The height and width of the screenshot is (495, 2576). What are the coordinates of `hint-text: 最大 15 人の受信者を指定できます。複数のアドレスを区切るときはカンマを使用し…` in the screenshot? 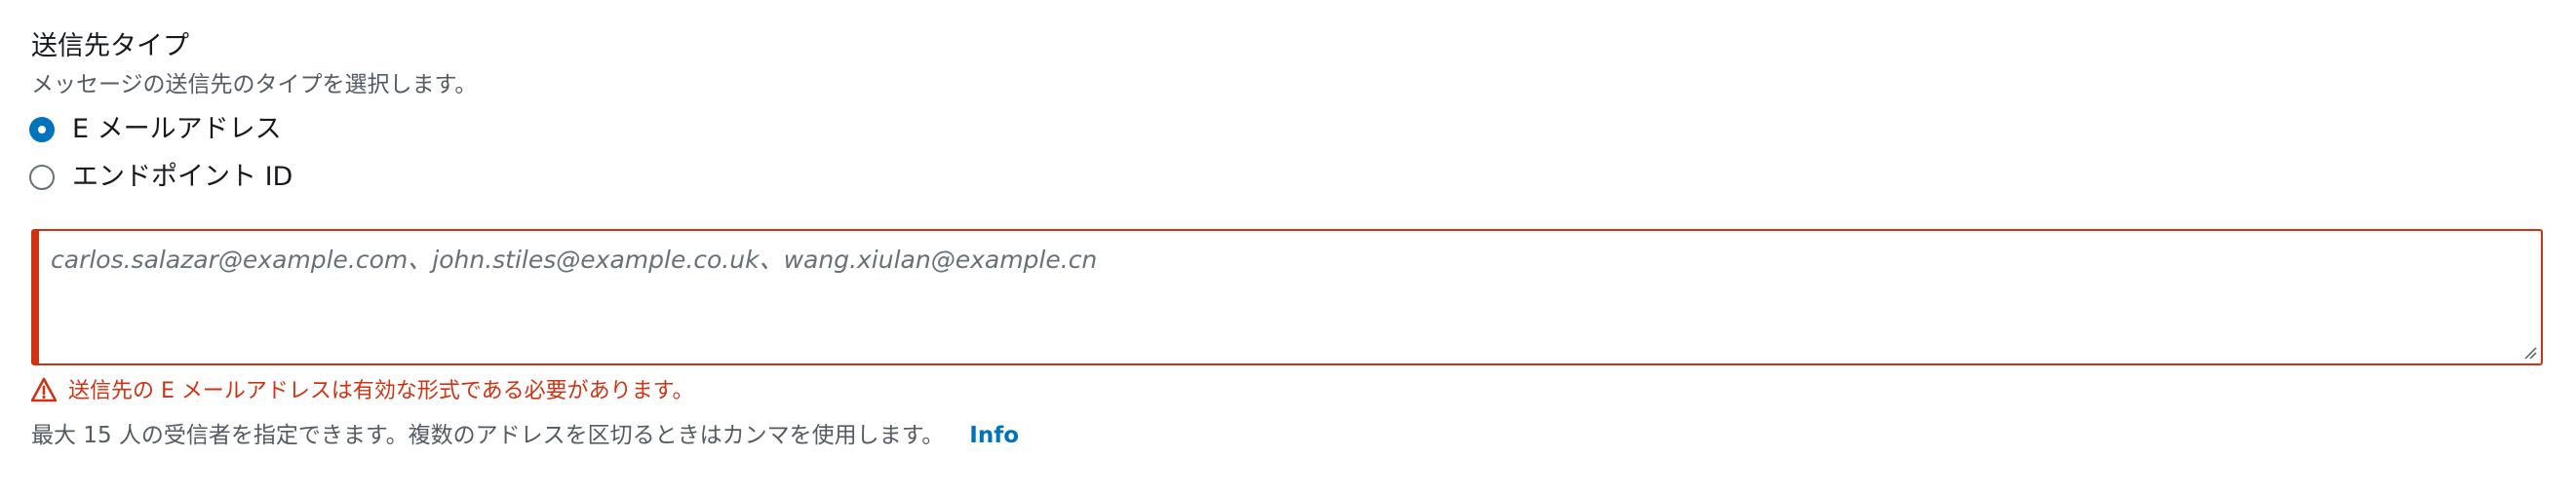 It's located at (488, 435).